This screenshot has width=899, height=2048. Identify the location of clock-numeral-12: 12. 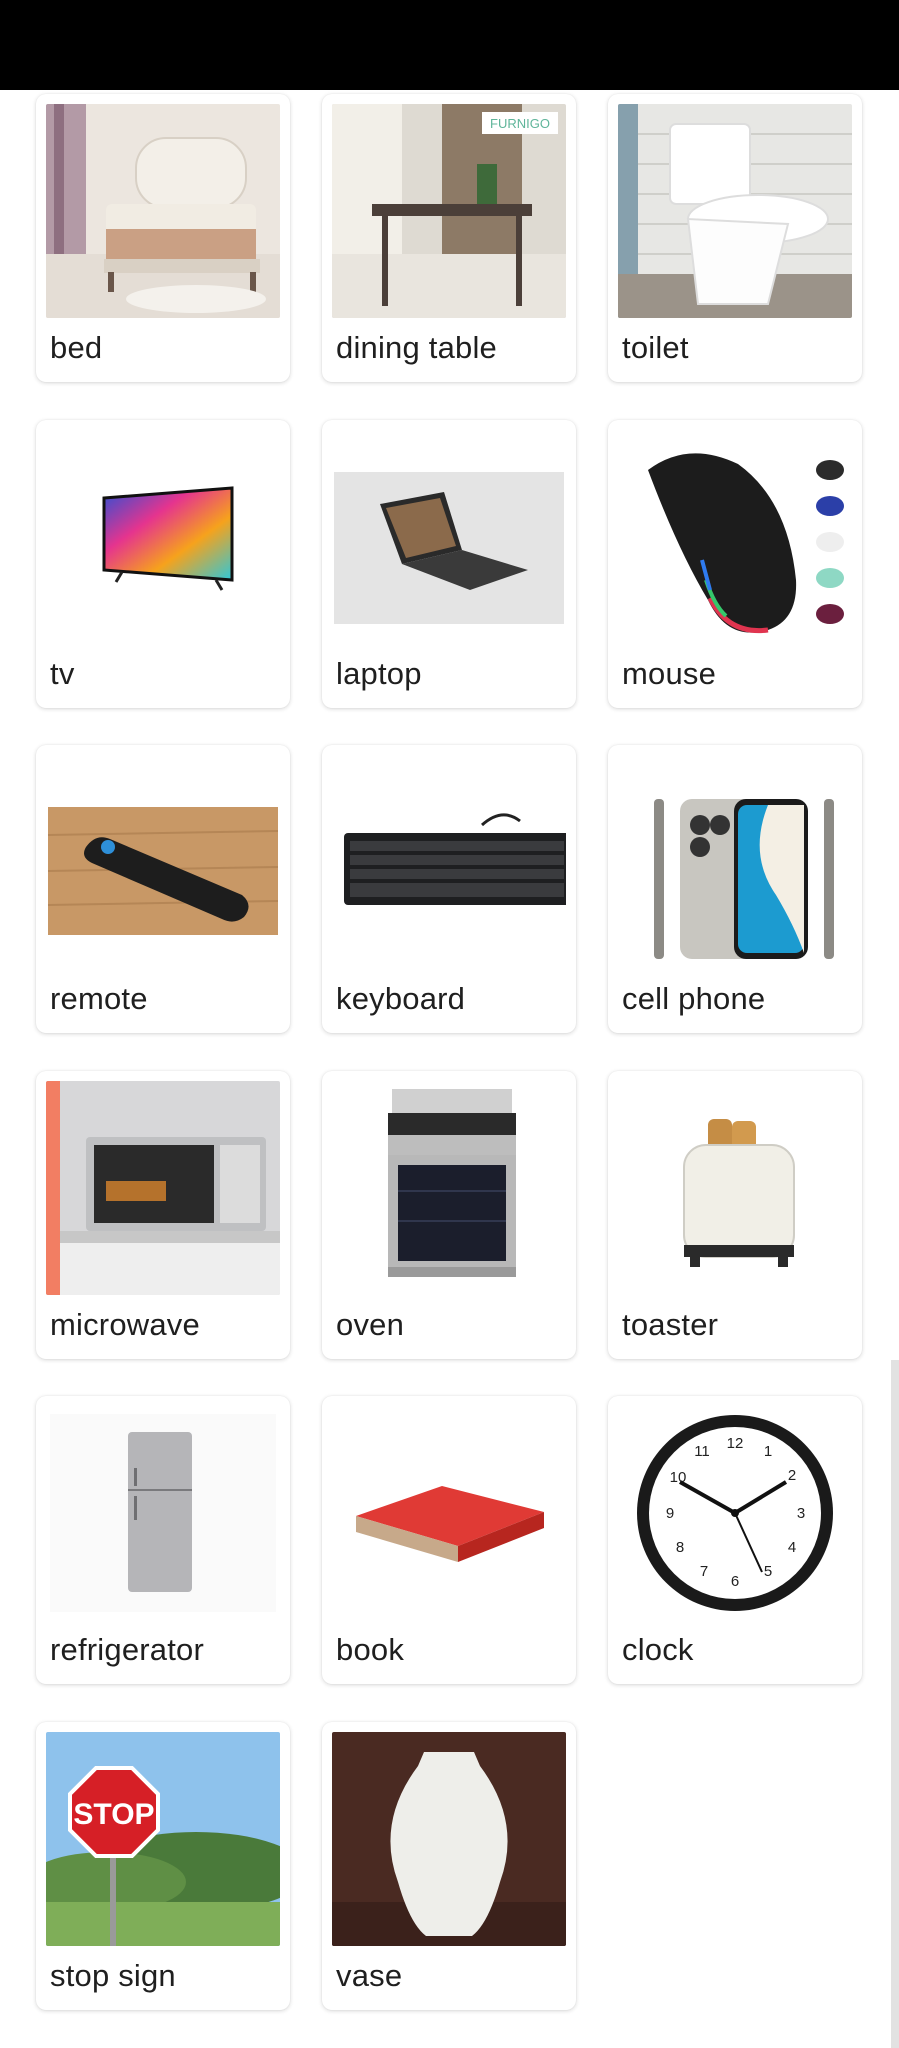
(735, 1443).